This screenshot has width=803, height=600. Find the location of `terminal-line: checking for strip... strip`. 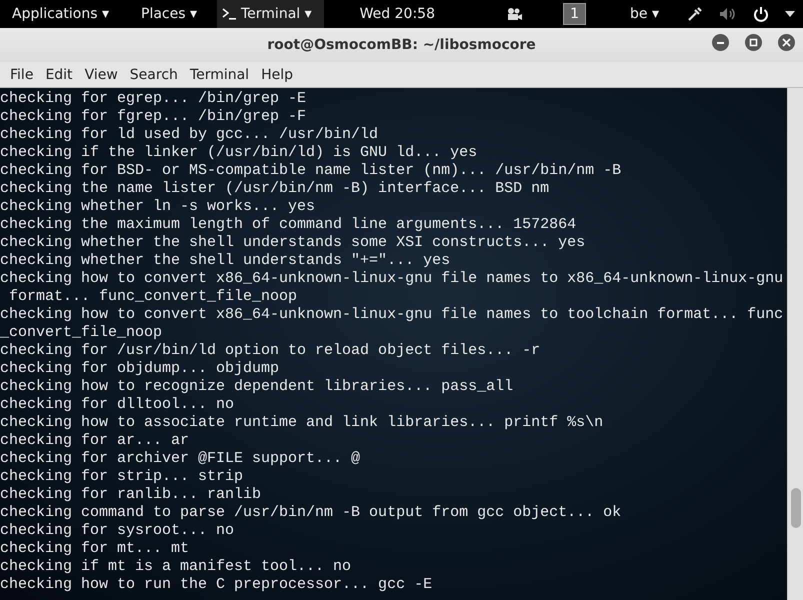

terminal-line: checking for strip... strip is located at coordinates (122, 477).